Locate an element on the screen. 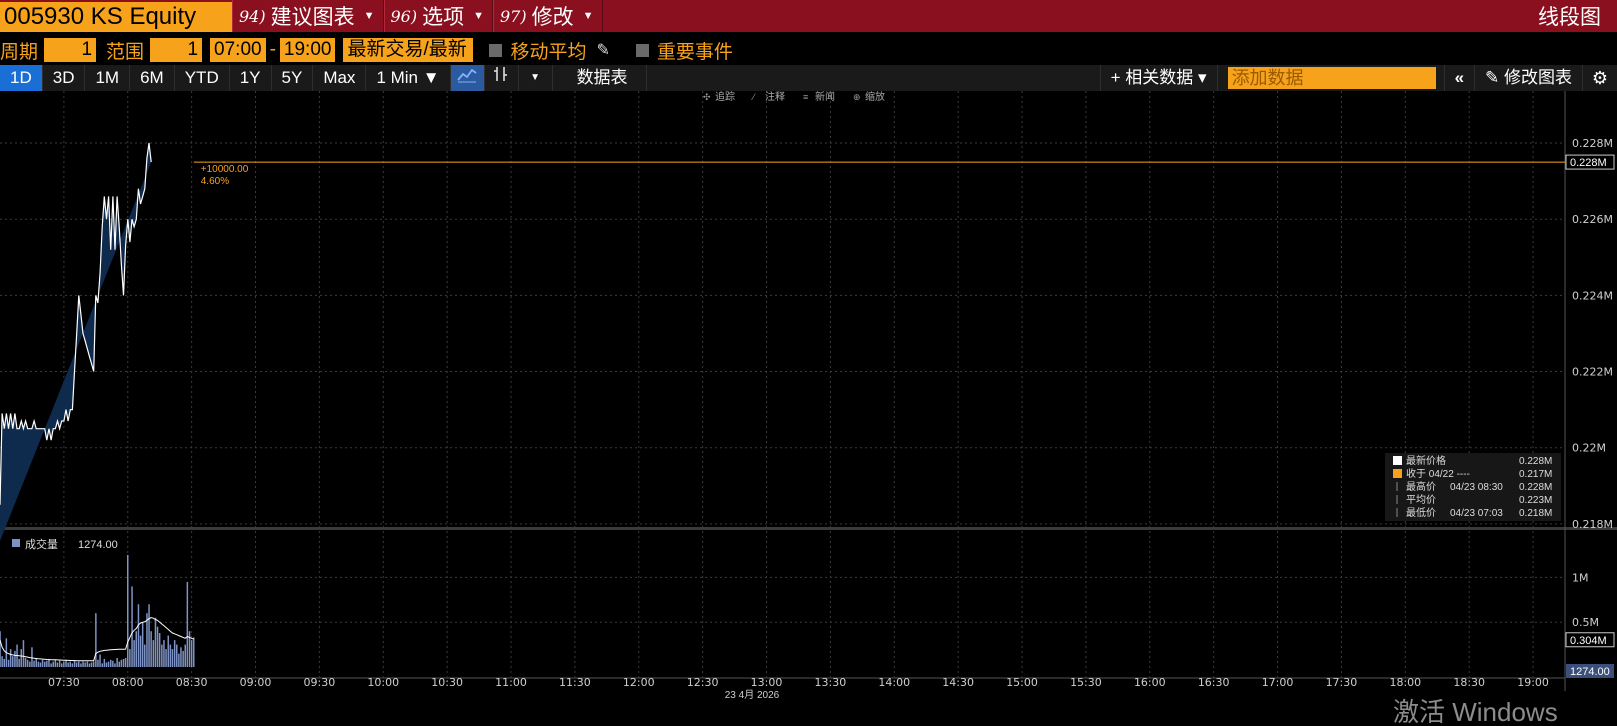  time-dash: - is located at coordinates (272, 49).